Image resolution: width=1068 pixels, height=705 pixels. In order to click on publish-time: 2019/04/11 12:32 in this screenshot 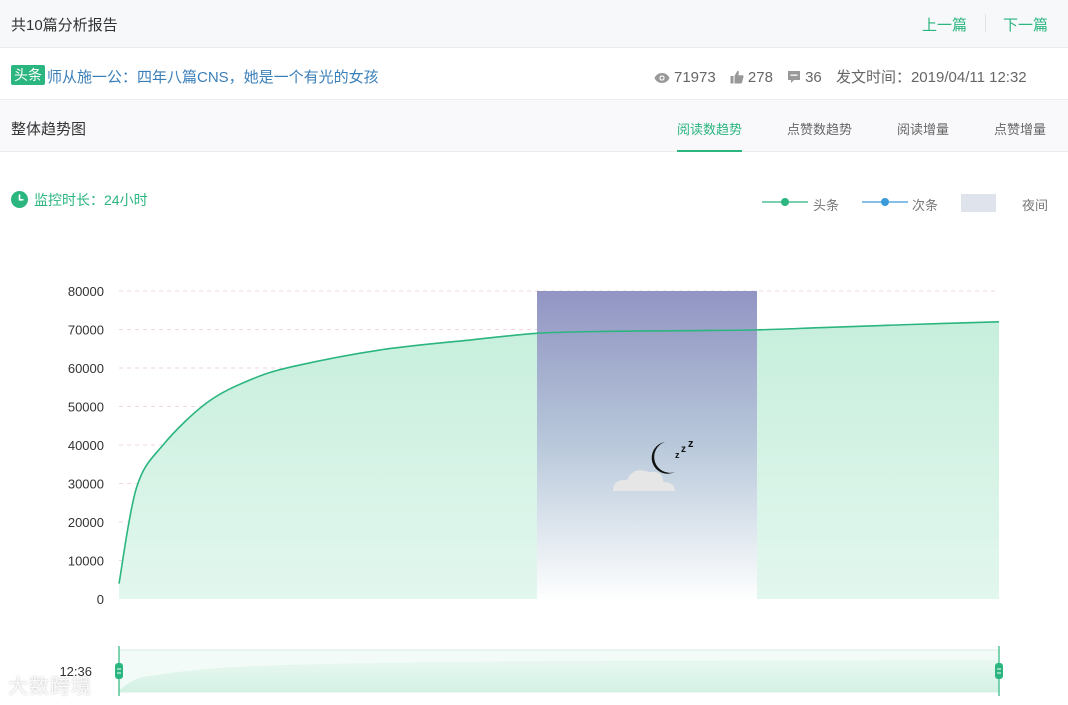, I will do `click(968, 77)`.